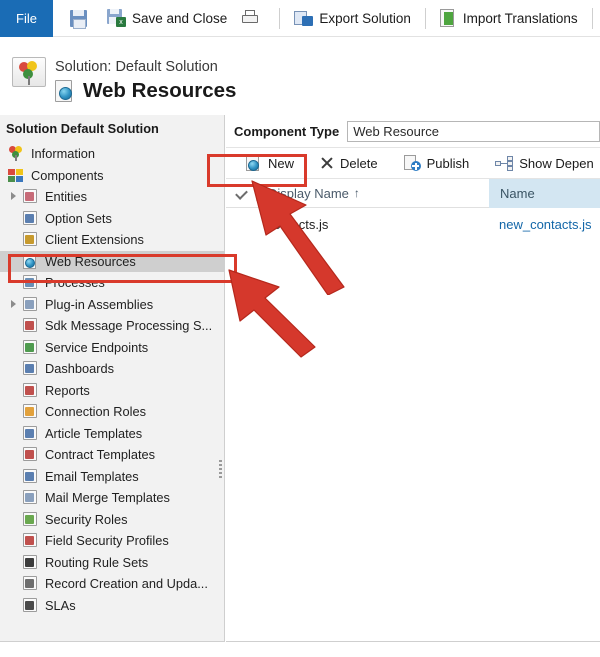 The height and width of the screenshot is (657, 600). Describe the element at coordinates (16, 154) in the screenshot. I see `solution-balls-icon` at that location.